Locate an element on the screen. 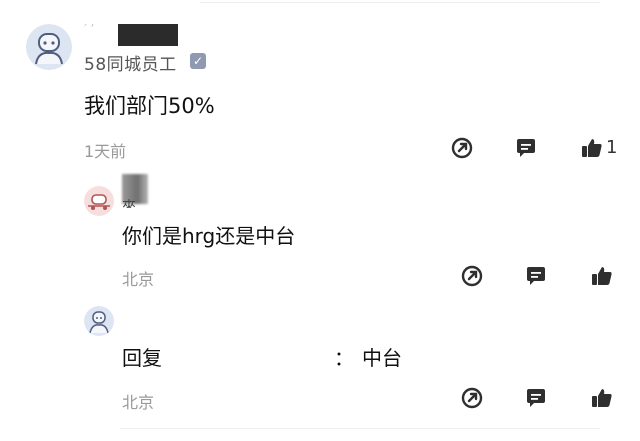 Image resolution: width=640 pixels, height=441 pixels. comment-time: 1天前 is located at coordinates (105, 151).